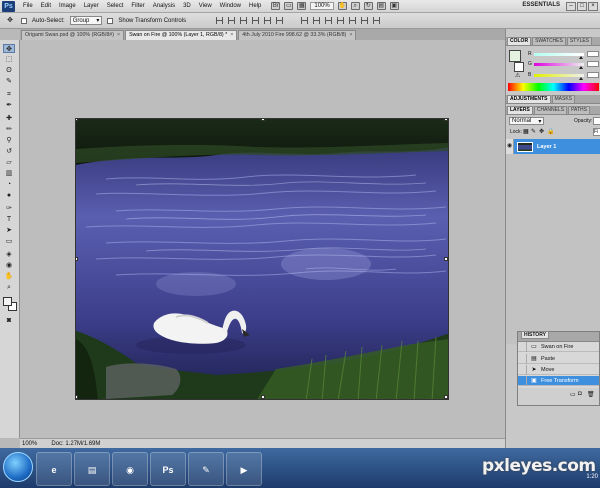 This screenshot has width=600, height=488. What do you see at coordinates (220, 20) in the screenshot?
I see `align-top-icon` at bounding box center [220, 20].